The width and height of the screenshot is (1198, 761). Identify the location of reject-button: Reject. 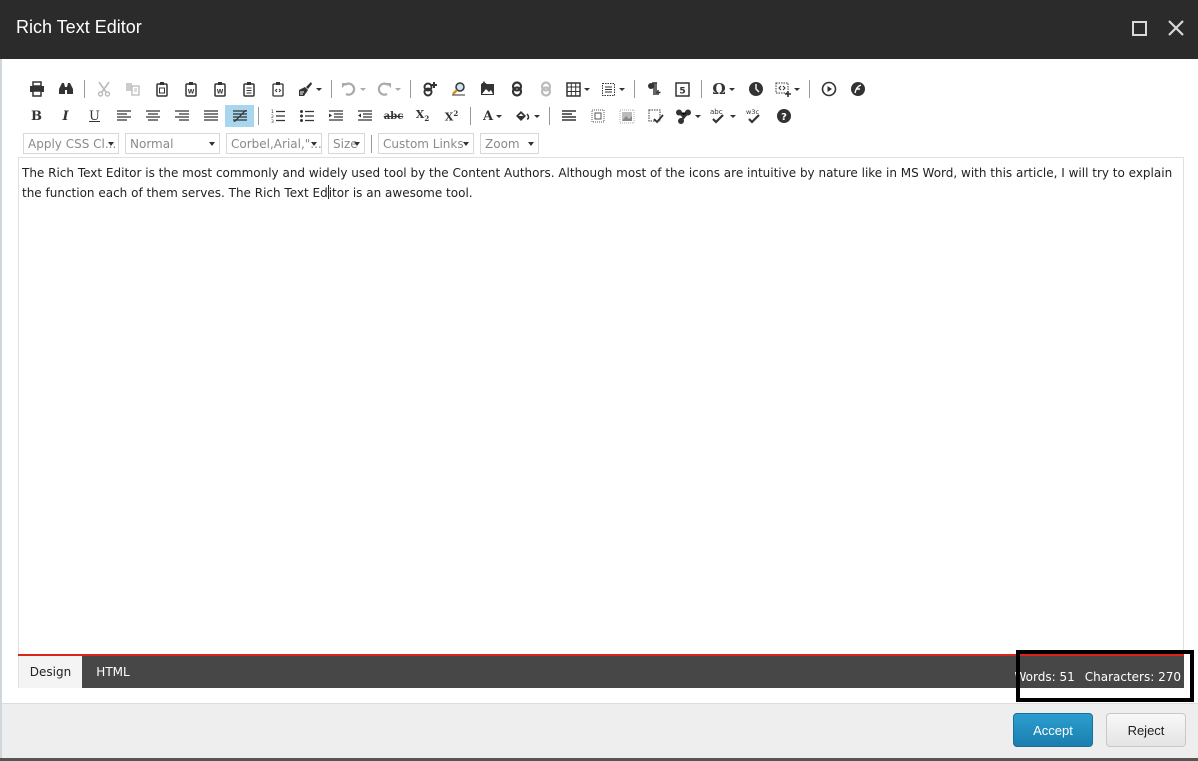
(1146, 730).